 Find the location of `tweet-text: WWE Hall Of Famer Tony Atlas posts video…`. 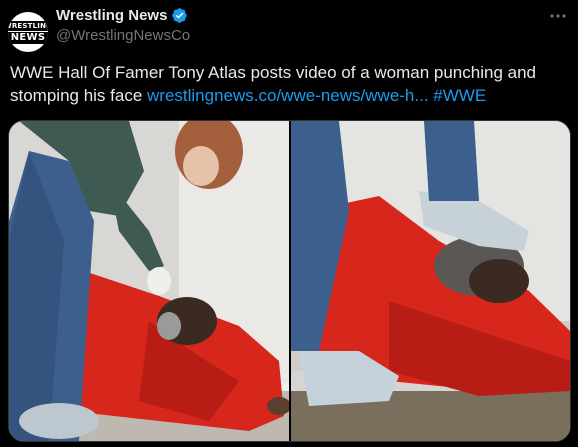

tweet-text: WWE Hall Of Famer Tony Atlas posts video… is located at coordinates (287, 84).